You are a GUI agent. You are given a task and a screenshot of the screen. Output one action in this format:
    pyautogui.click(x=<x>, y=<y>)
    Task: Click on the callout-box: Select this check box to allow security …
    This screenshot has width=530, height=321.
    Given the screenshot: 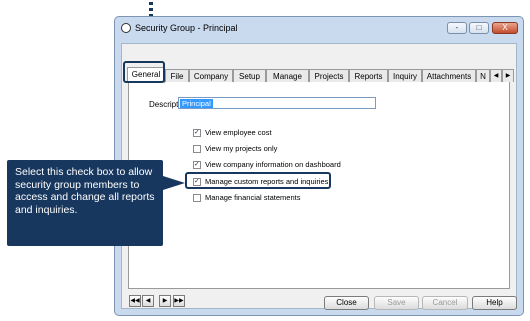 What is the action you would take?
    pyautogui.click(x=85, y=203)
    